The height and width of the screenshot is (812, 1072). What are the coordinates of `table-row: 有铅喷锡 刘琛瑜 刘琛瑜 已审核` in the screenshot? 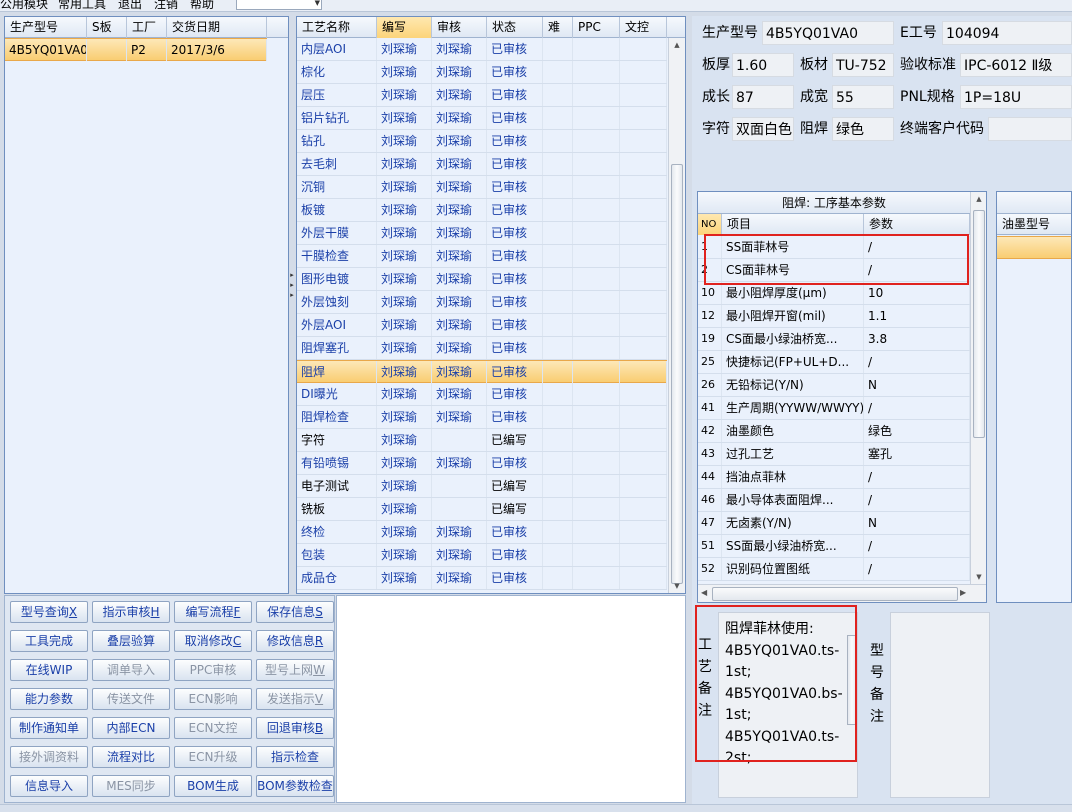 It's located at (482, 463).